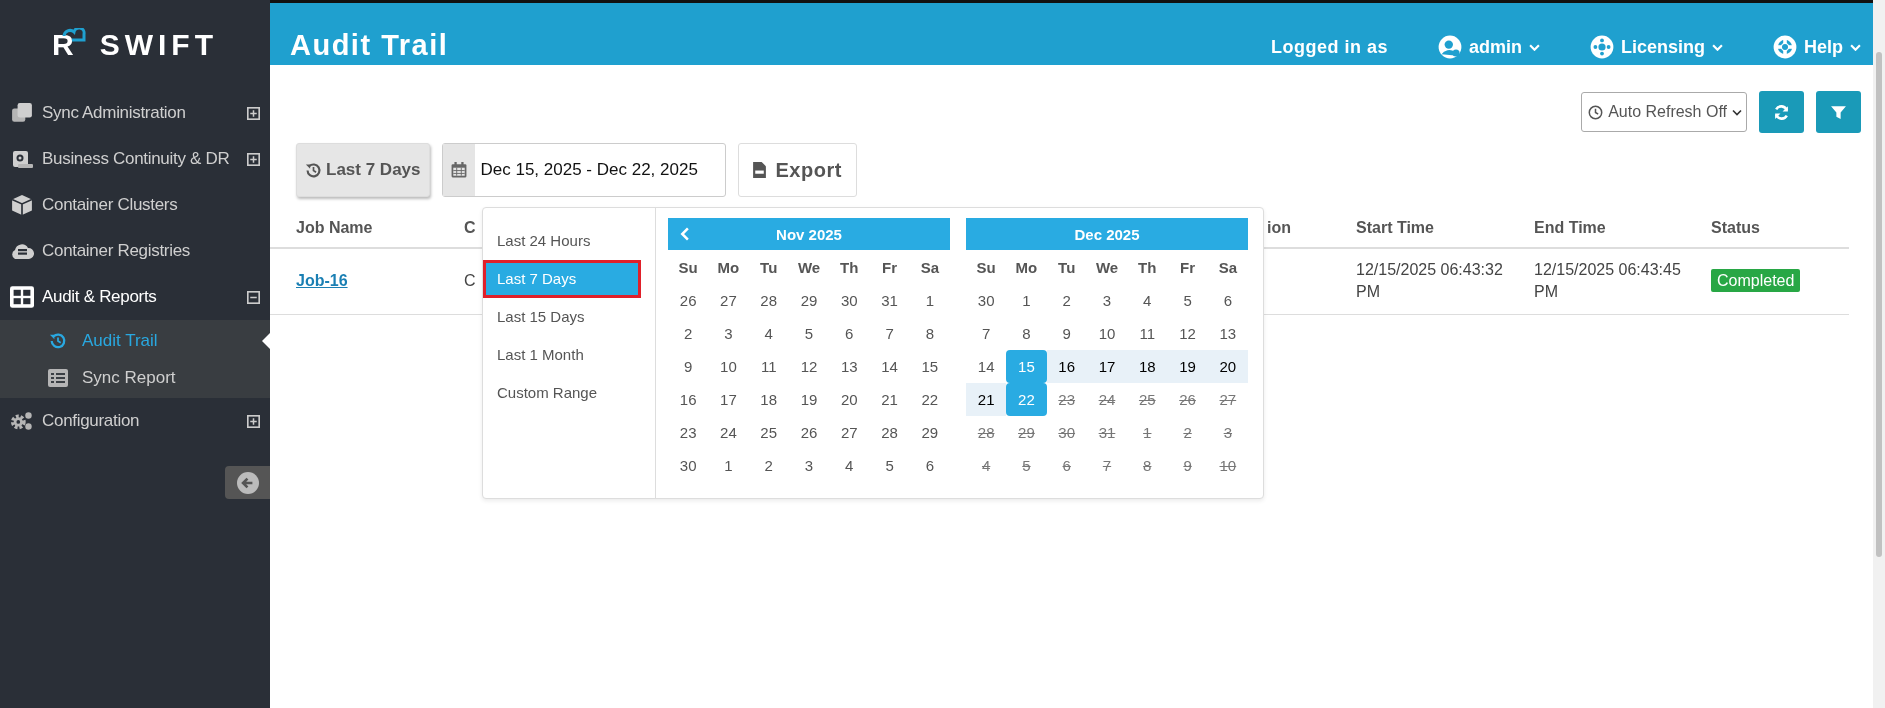 Image resolution: width=1885 pixels, height=708 pixels. What do you see at coordinates (569, 393) in the screenshot?
I see `range-option: Custom Range` at bounding box center [569, 393].